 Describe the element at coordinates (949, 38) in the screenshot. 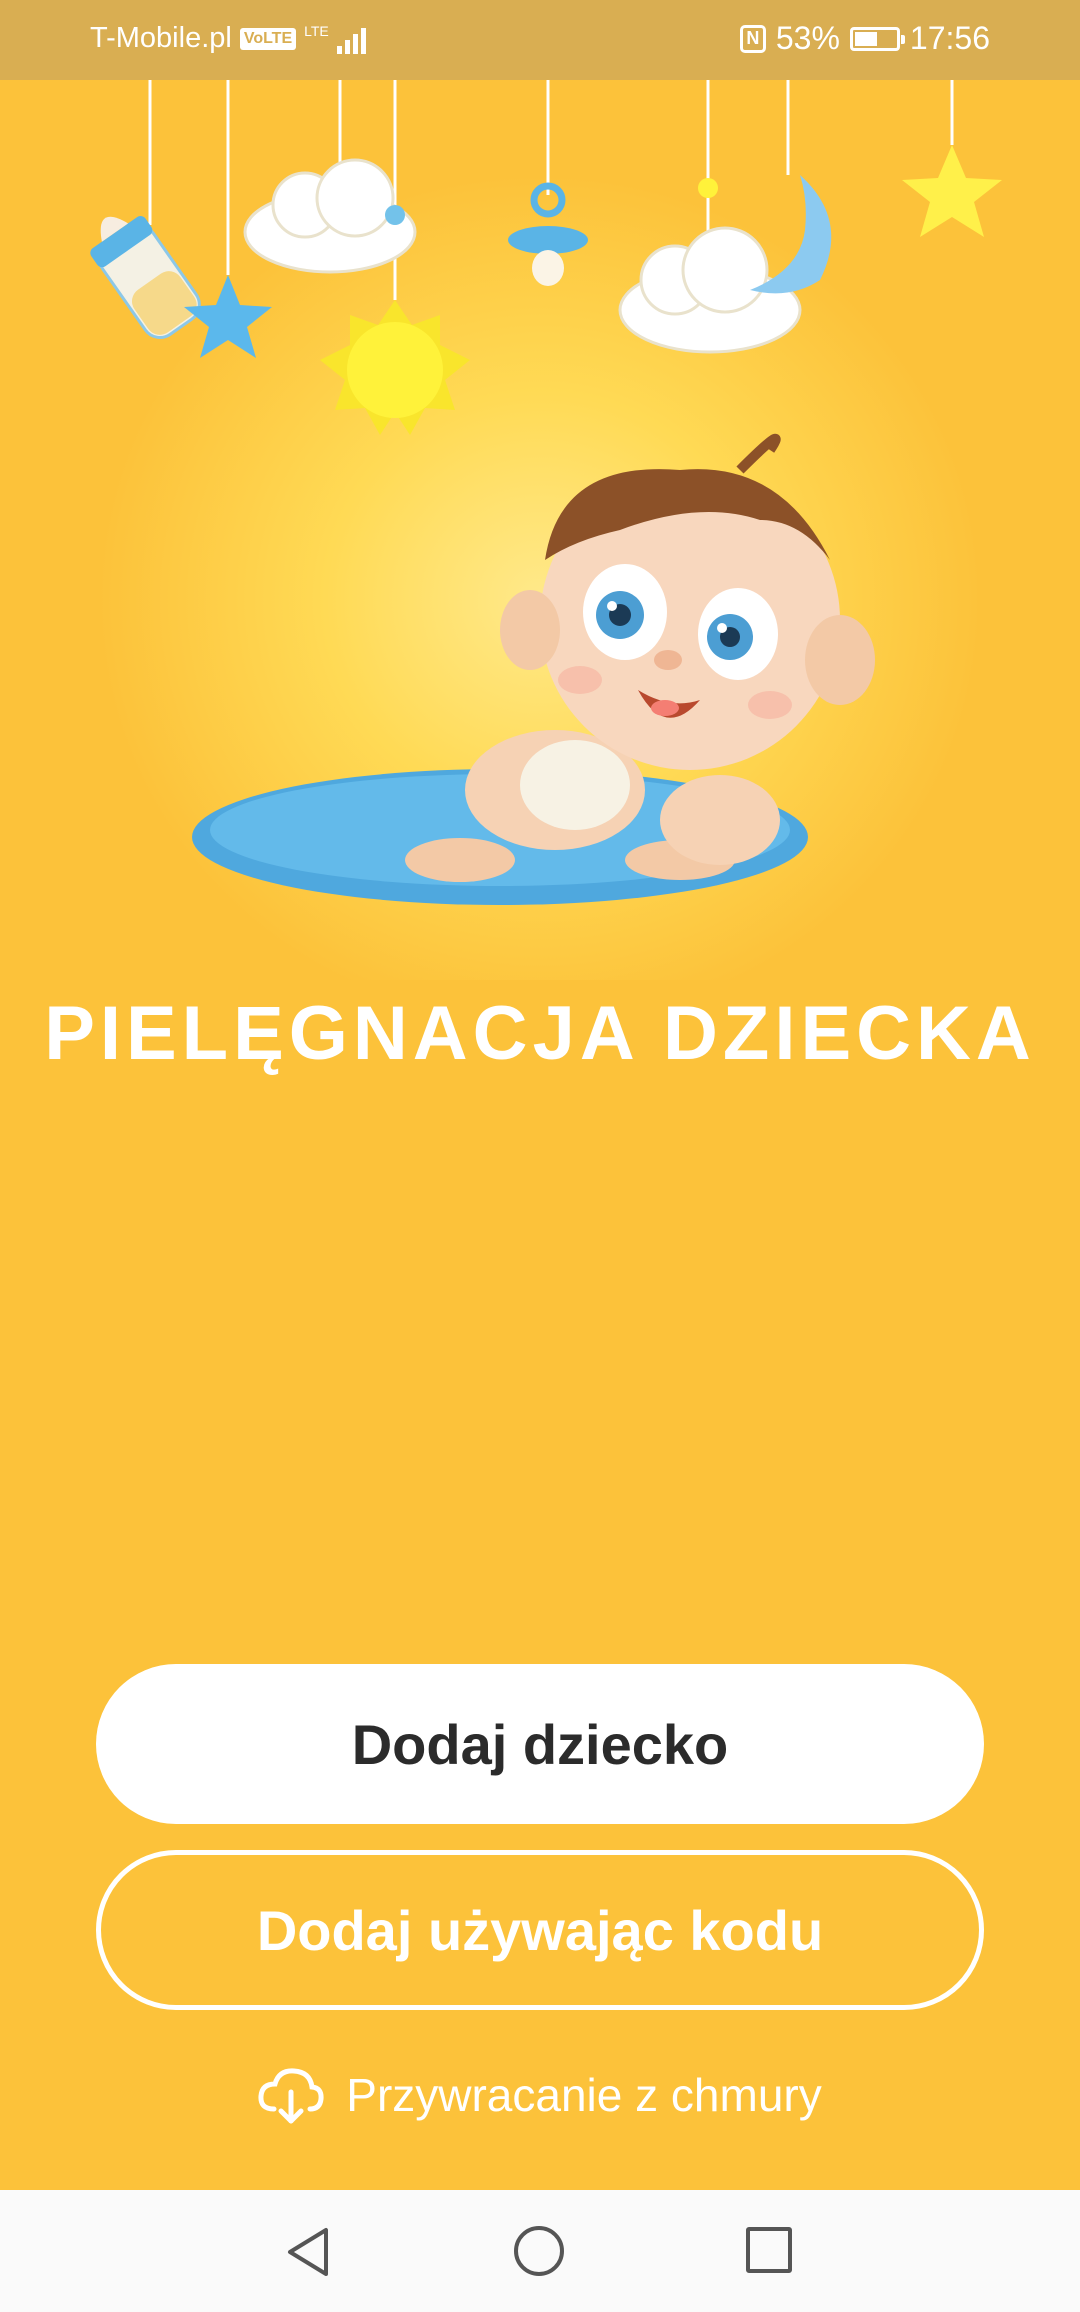

I see `clock: 17:56` at that location.